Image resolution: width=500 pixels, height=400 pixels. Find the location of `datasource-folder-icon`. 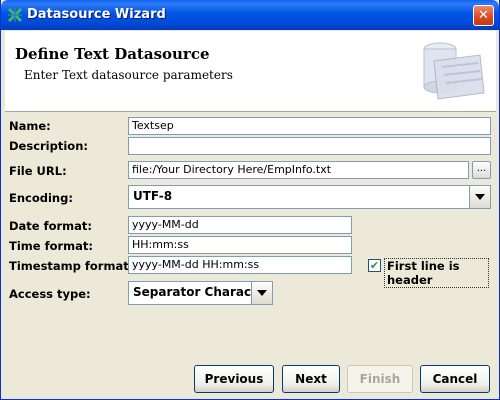

datasource-folder-icon is located at coordinates (454, 71).